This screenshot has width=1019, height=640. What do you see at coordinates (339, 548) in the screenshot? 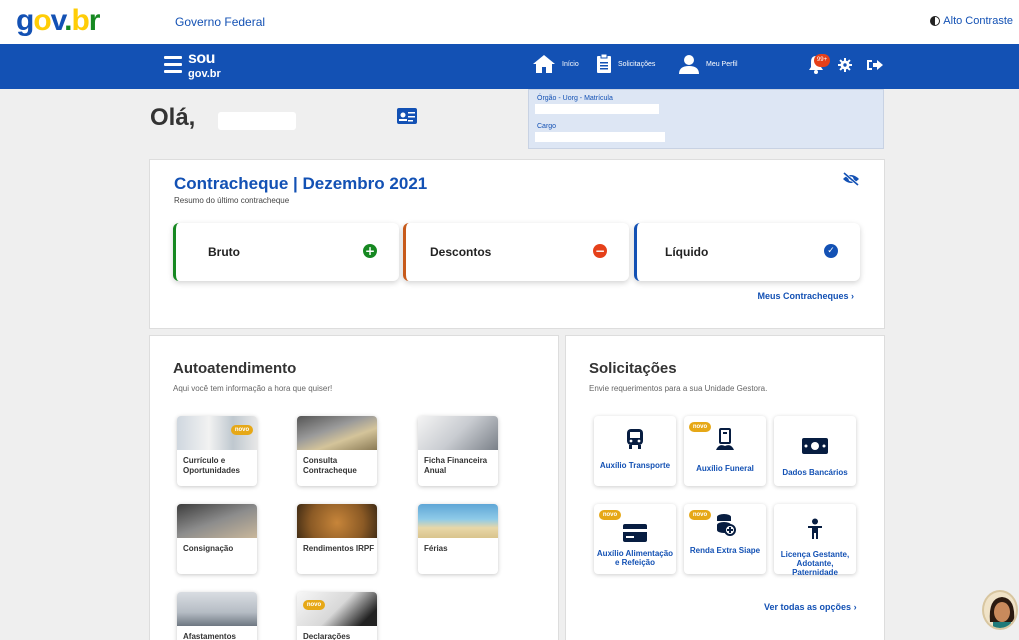
I see `tile-label: Rendimentos IRPF` at bounding box center [339, 548].